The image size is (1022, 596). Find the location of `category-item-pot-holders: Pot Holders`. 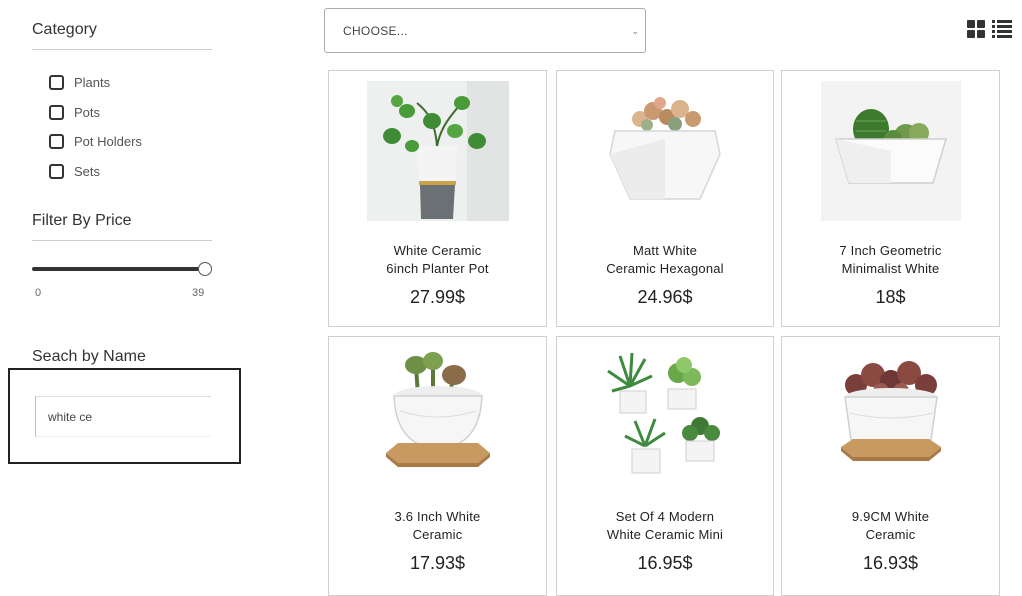

category-item-pot-holders: Pot Holders is located at coordinates (95, 142).